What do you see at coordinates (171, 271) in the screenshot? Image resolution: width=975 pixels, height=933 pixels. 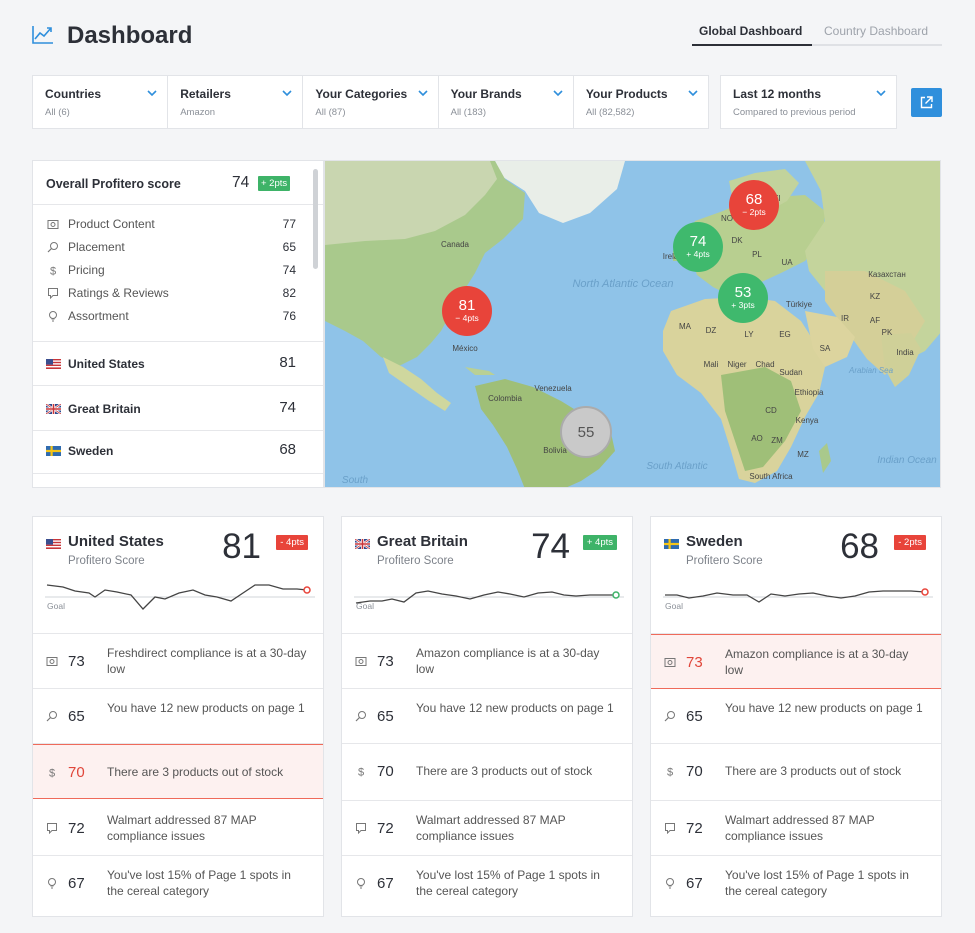 I see `category-row-pricing: $ Pricing 74` at bounding box center [171, 271].